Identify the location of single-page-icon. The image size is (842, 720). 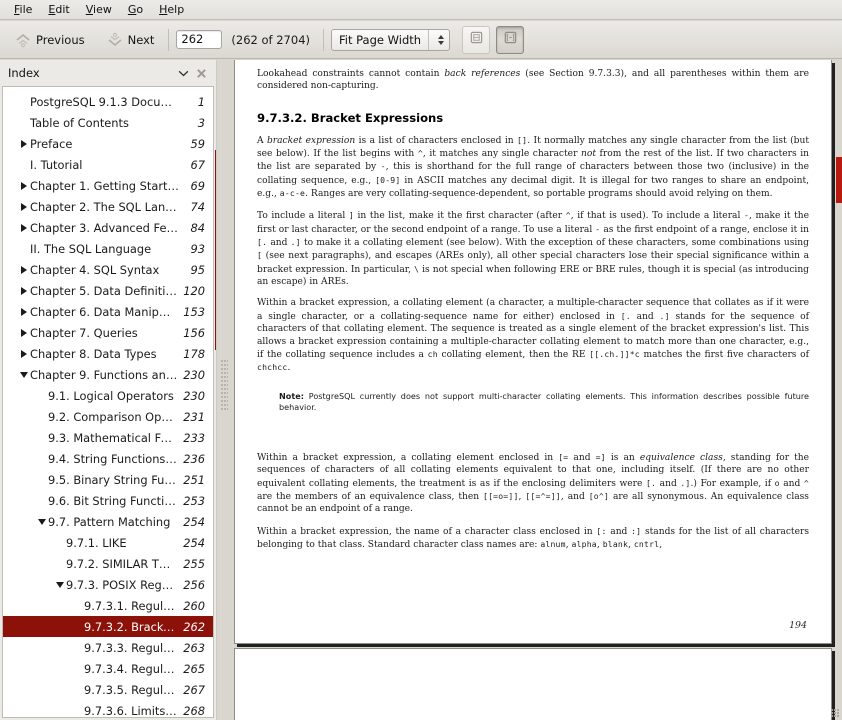
(476, 39).